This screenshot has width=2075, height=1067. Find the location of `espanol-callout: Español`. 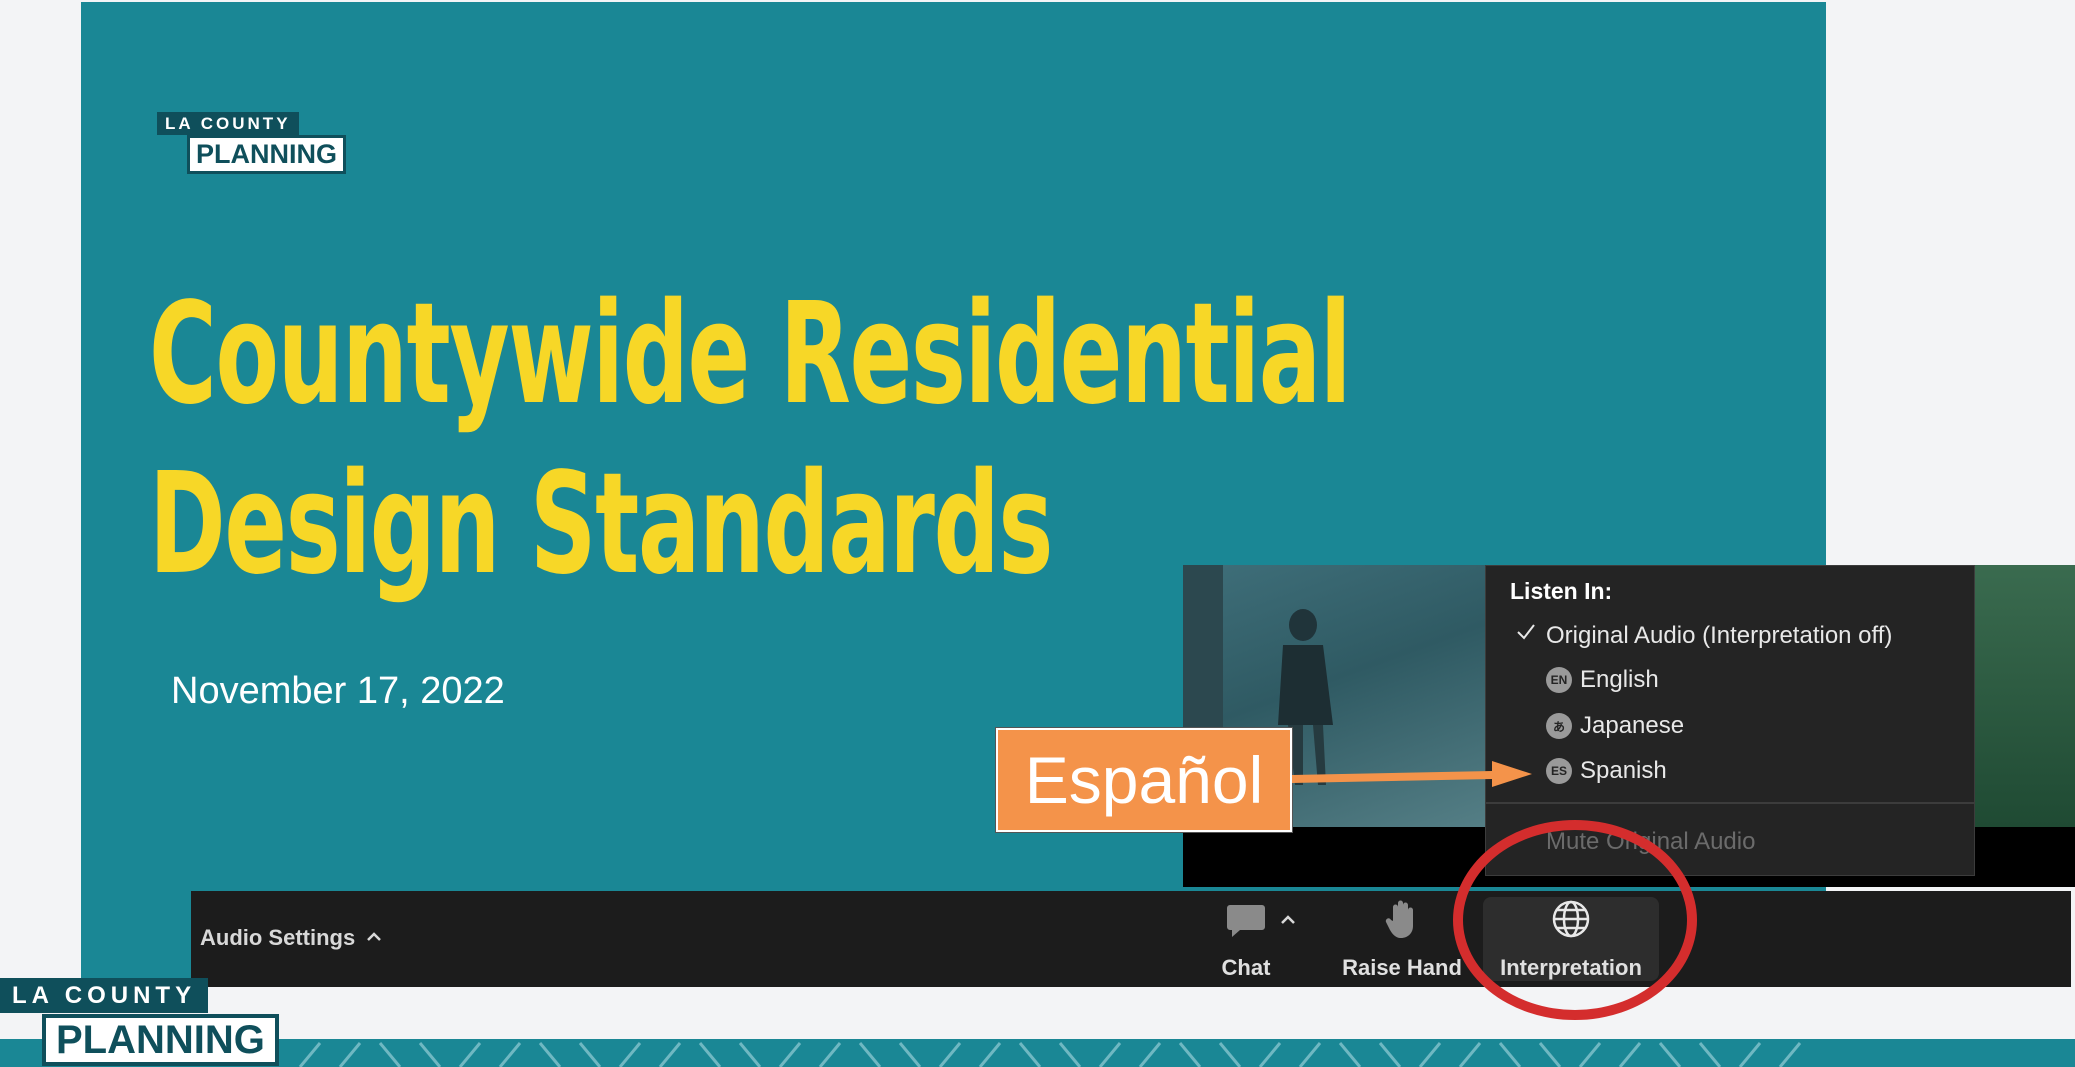

espanol-callout: Español is located at coordinates (1144, 780).